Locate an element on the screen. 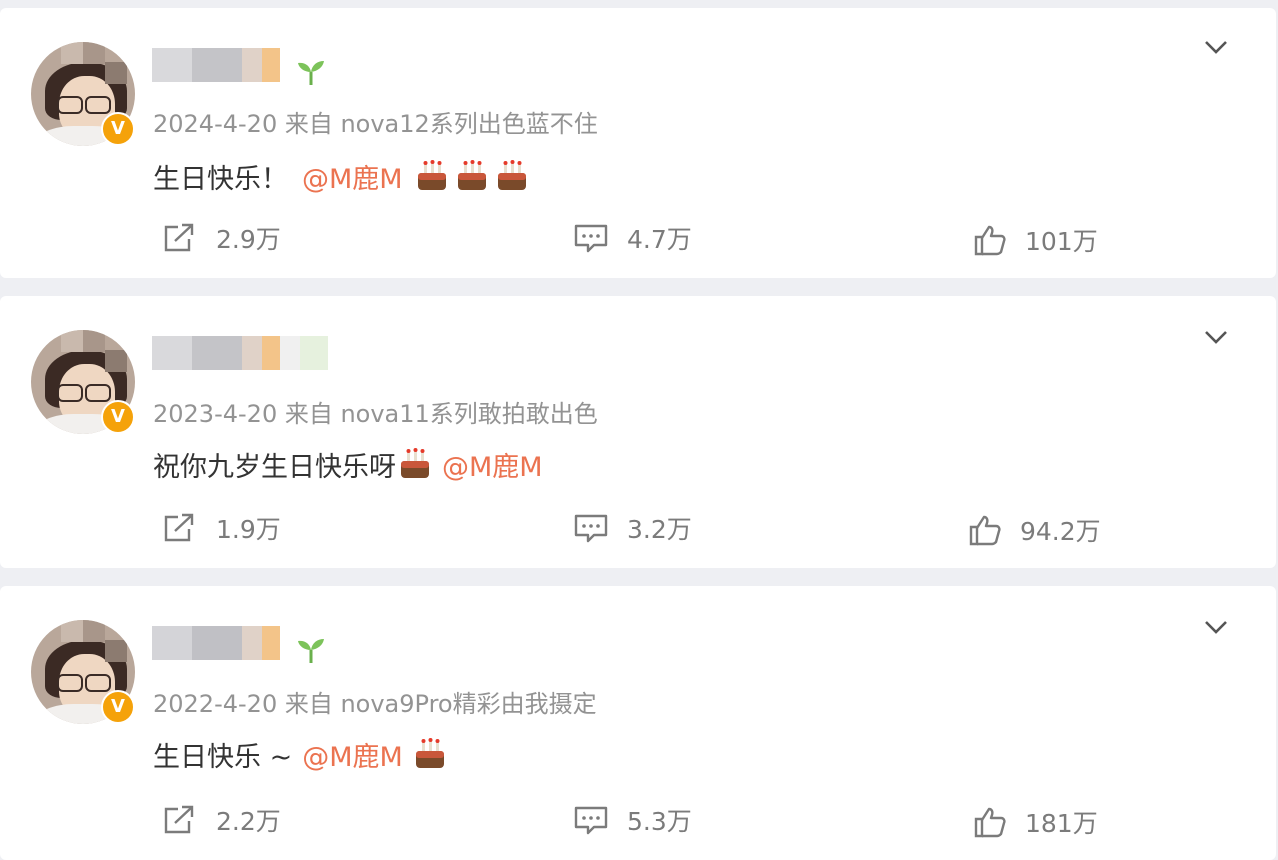 Image resolution: width=1278 pixels, height=860 pixels. post-content: 生日快乐！ @M鹿M is located at coordinates (341, 176).